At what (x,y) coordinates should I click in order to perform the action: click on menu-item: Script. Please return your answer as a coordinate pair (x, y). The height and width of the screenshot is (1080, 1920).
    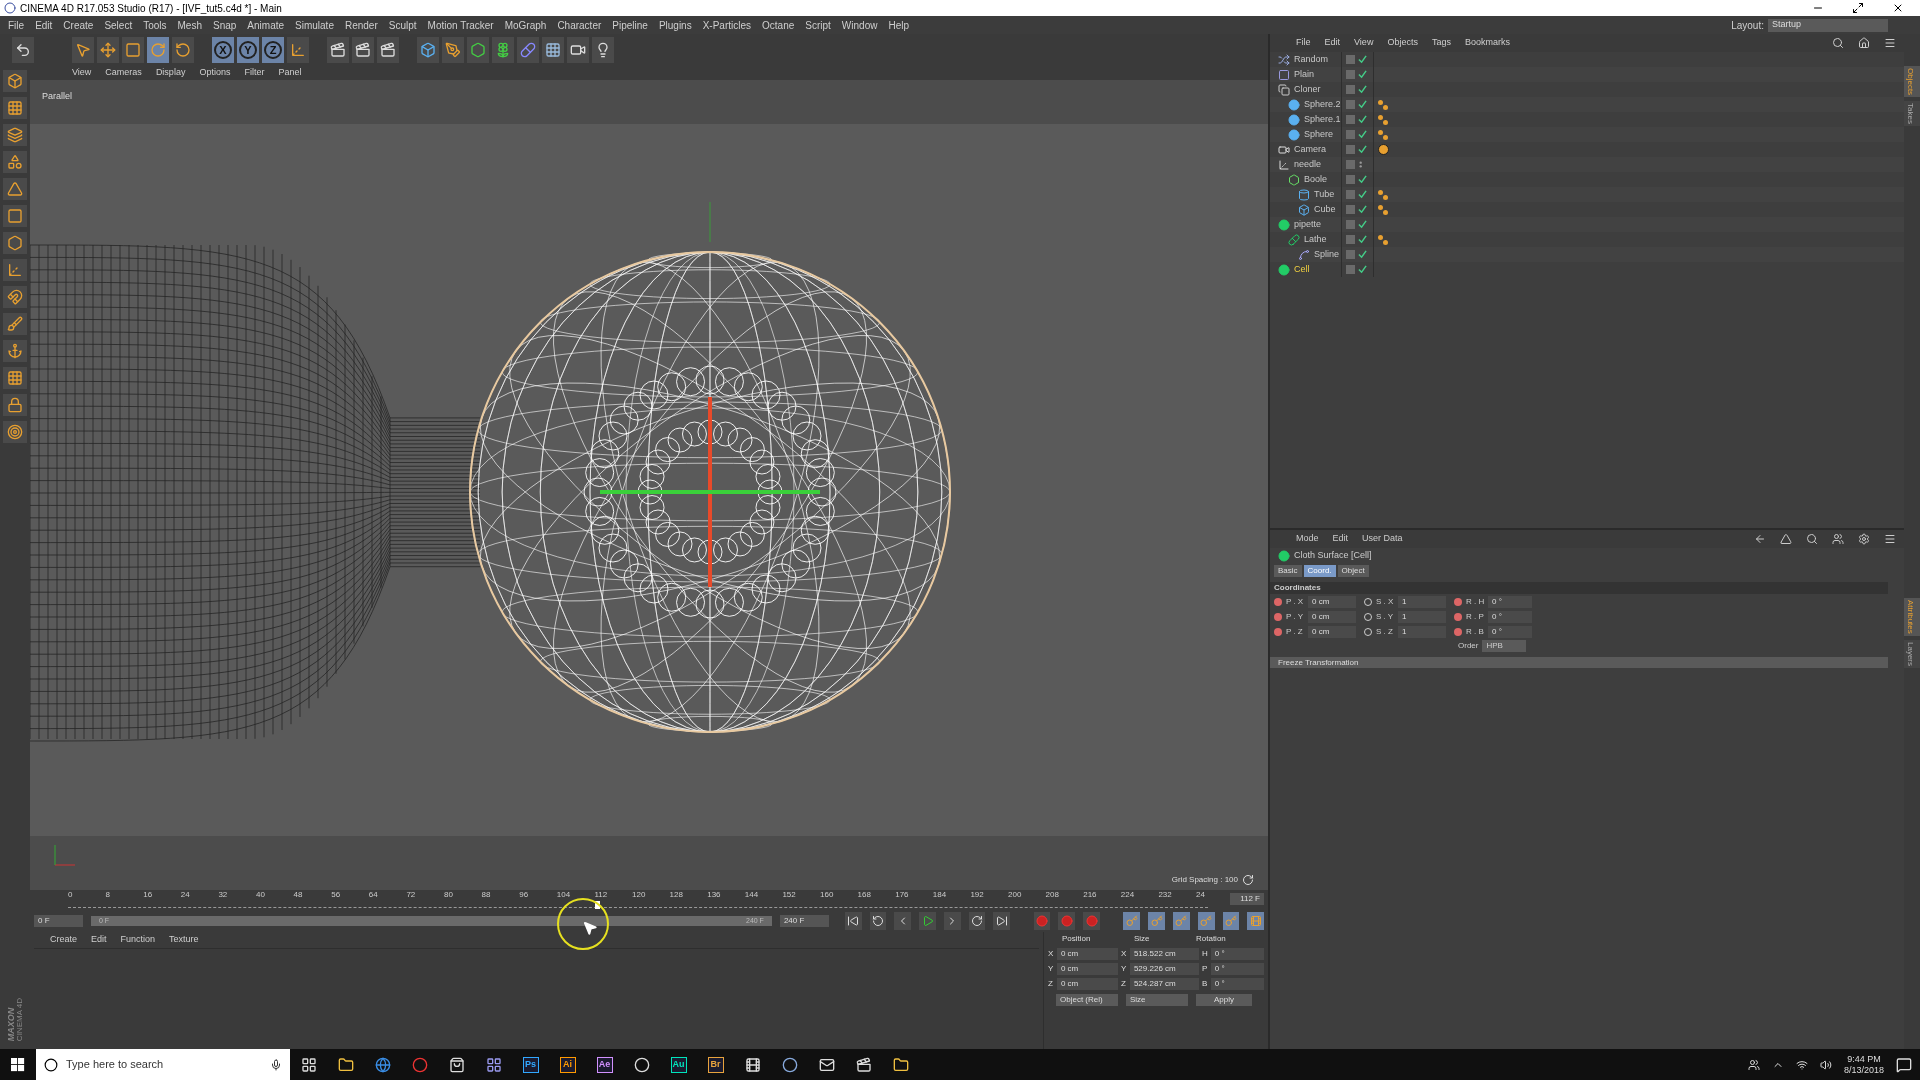
    Looking at the image, I should click on (818, 25).